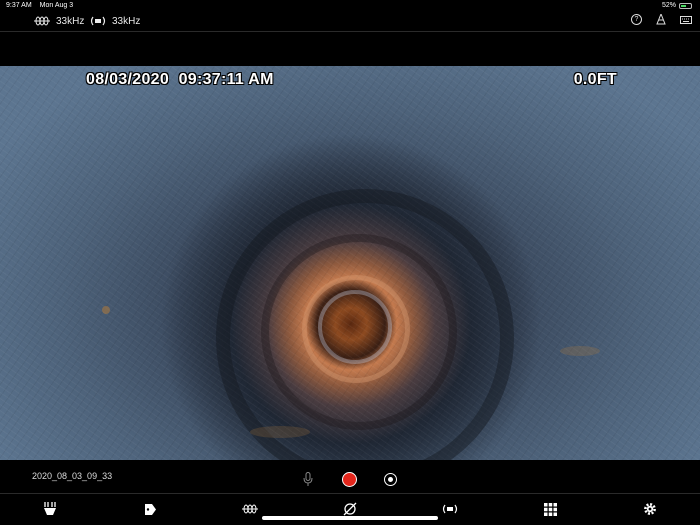 Image resolution: width=700 pixels, height=525 pixels. What do you see at coordinates (350, 5) in the screenshot?
I see `status-bar: 9:37 AM Mon Aug 3 52%` at bounding box center [350, 5].